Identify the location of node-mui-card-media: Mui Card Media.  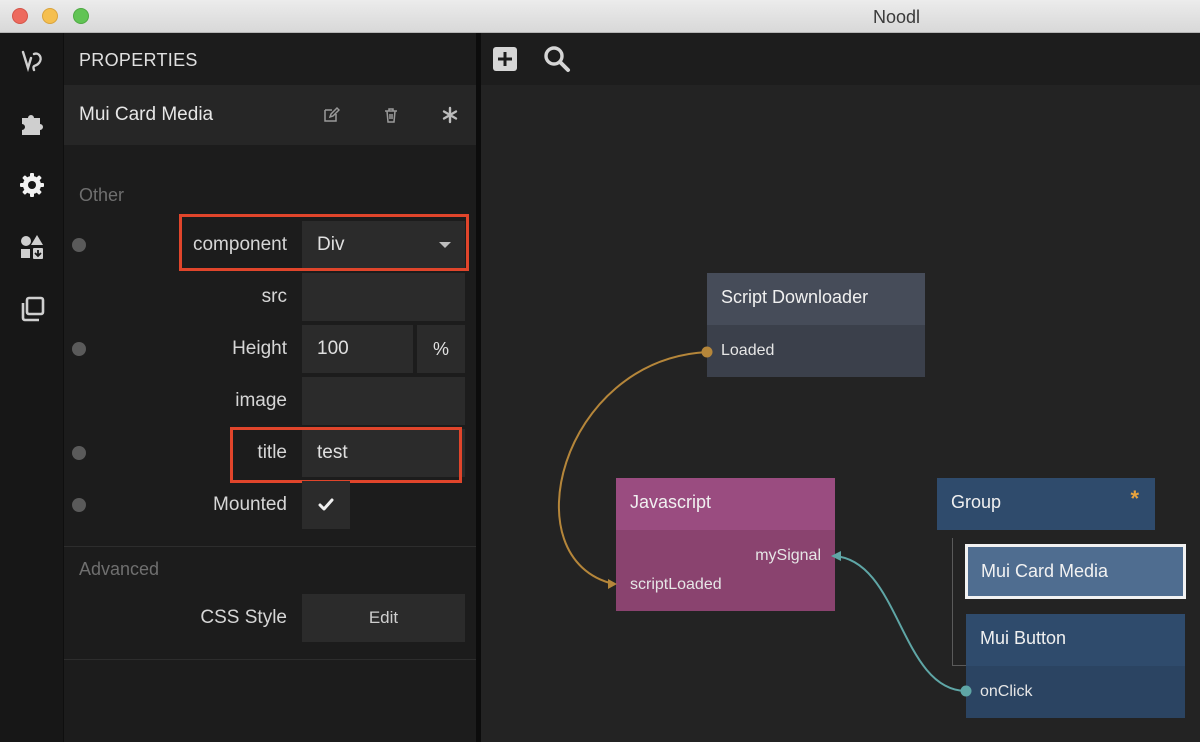
(1075, 571).